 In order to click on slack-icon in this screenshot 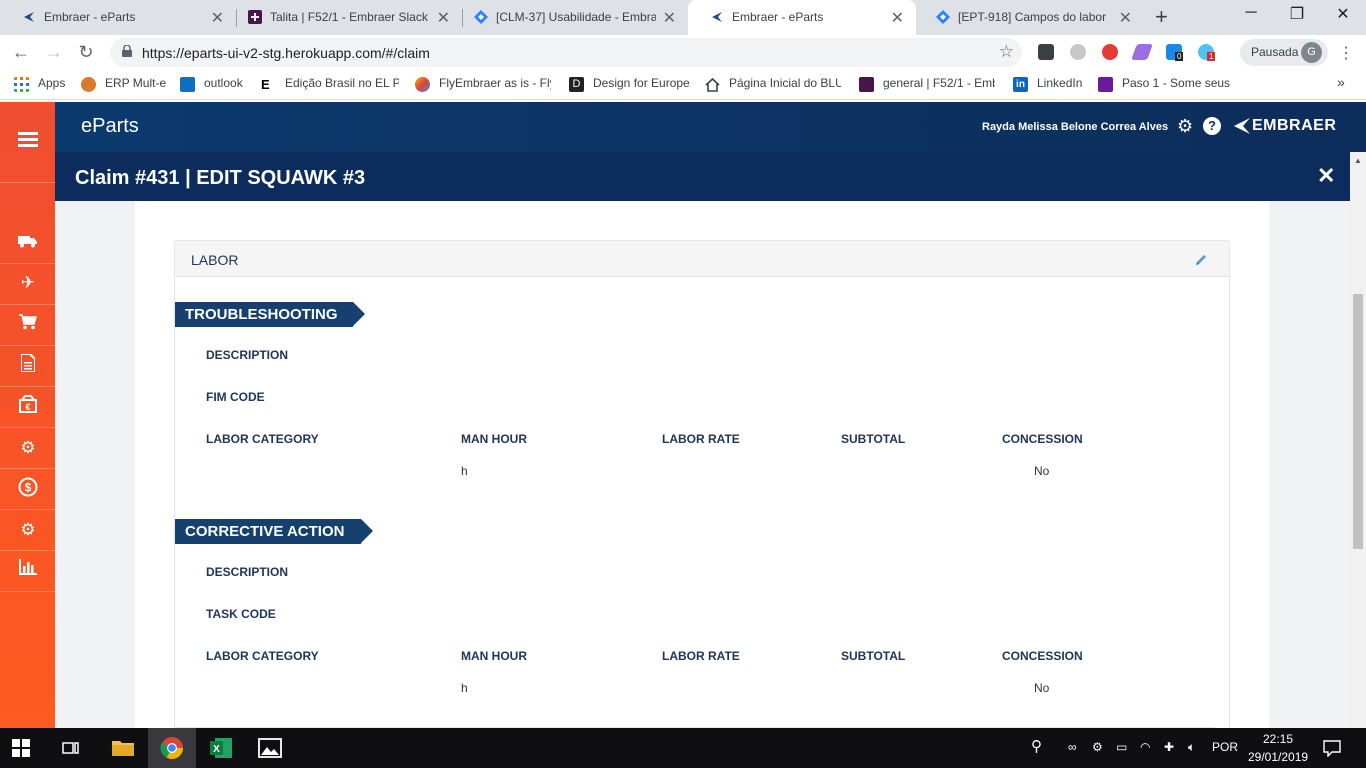, I will do `click(866, 84)`.